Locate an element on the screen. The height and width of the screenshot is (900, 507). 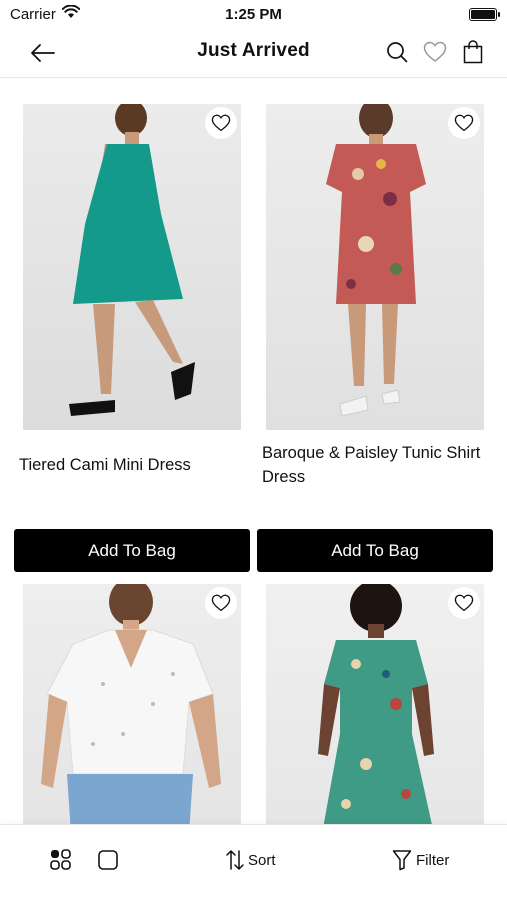
single-view-icon is located at coordinates (108, 860).